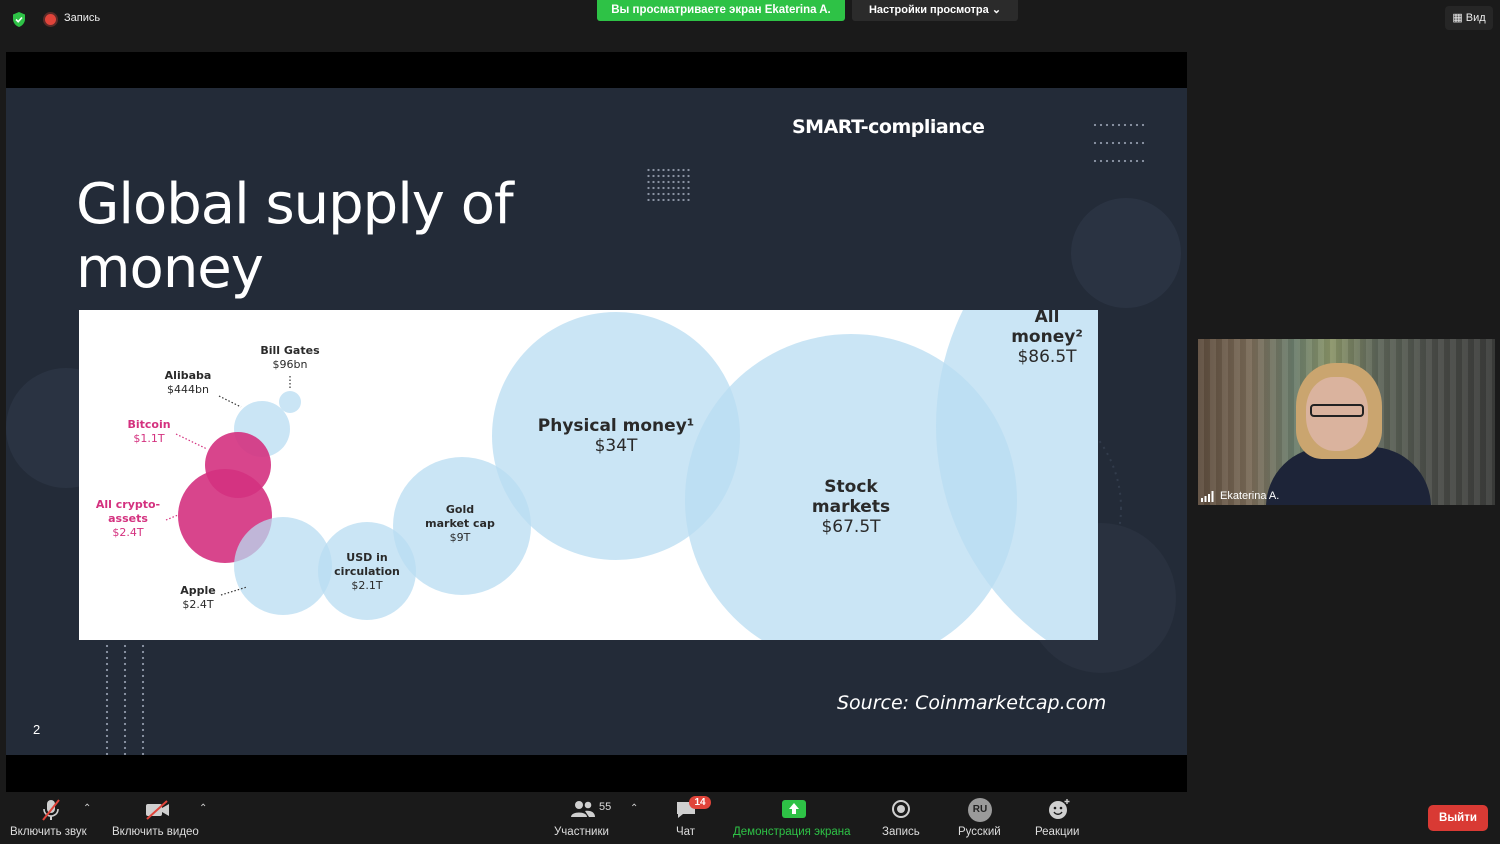 The height and width of the screenshot is (844, 1500). What do you see at coordinates (980, 810) in the screenshot?
I see `language-icon: RU` at bounding box center [980, 810].